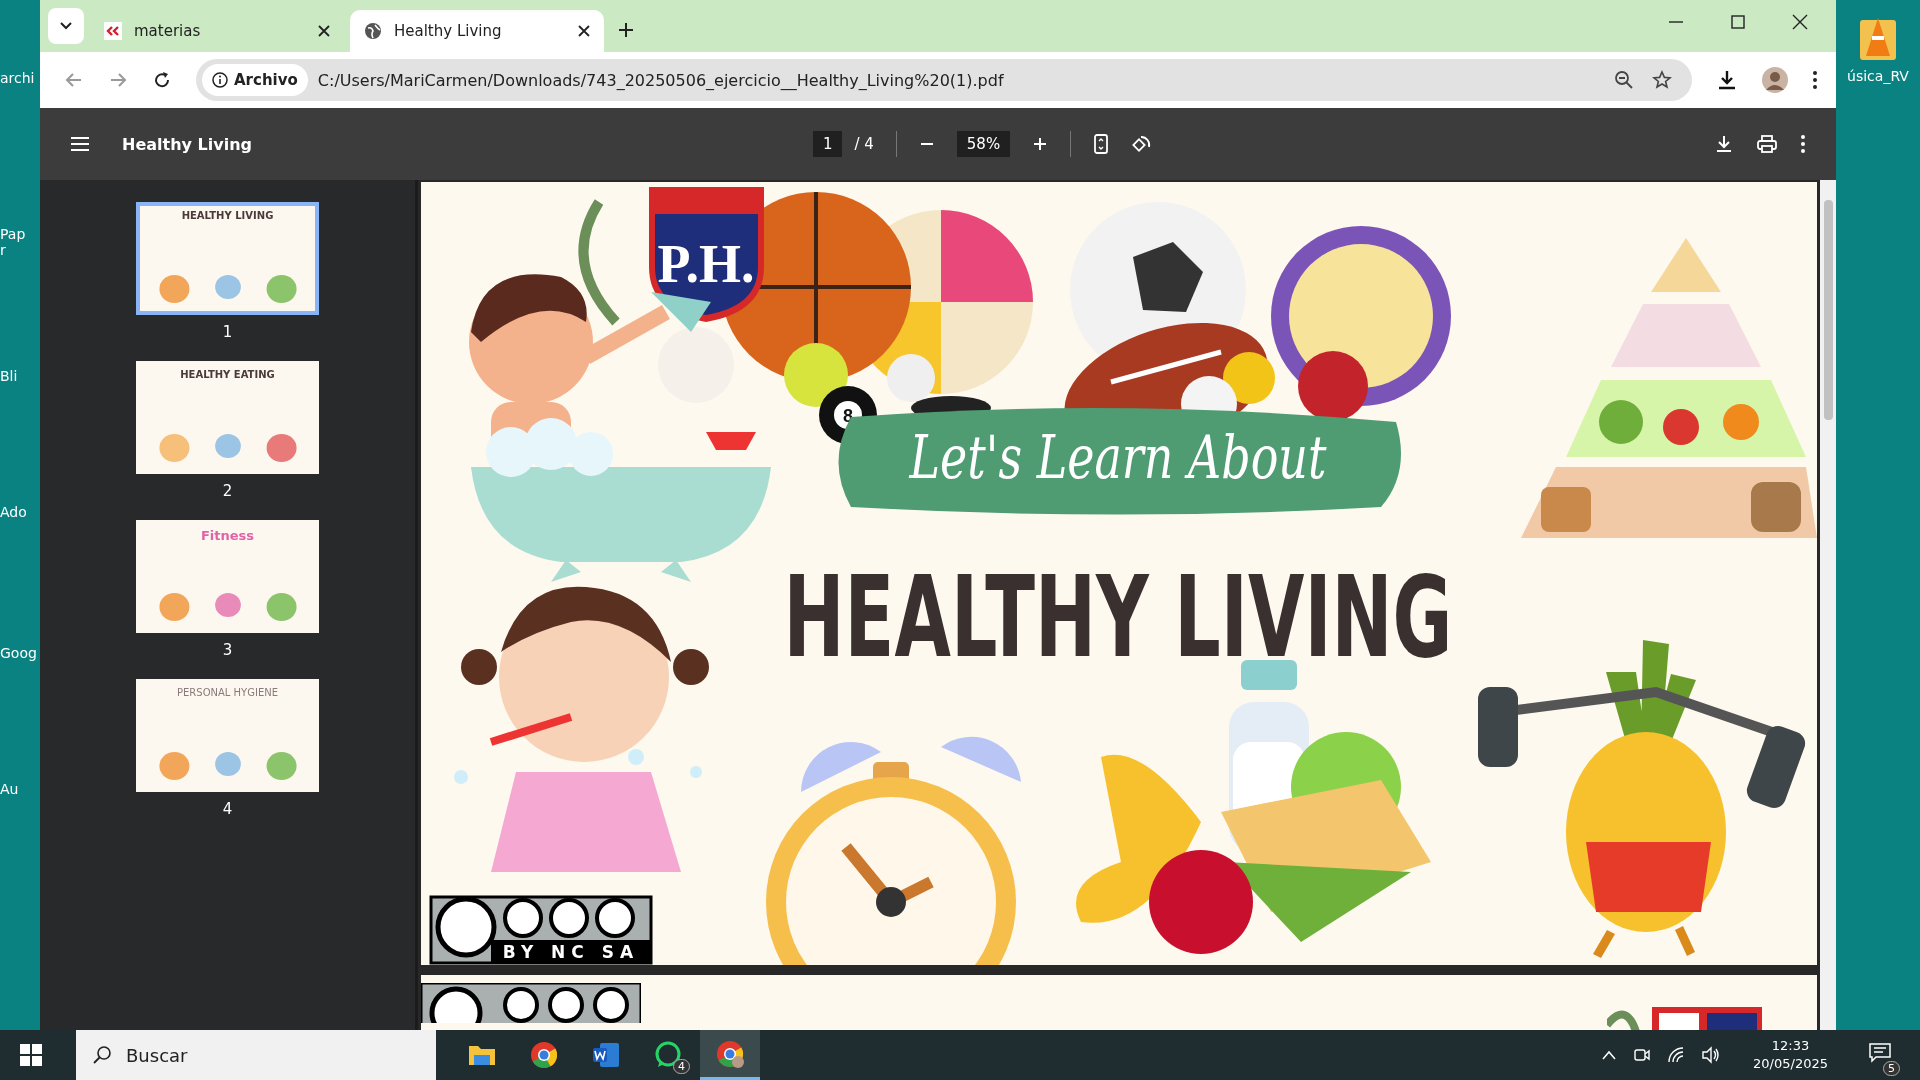 The width and height of the screenshot is (1920, 1080). What do you see at coordinates (1880, 1053) in the screenshot?
I see `notifications-icon` at bounding box center [1880, 1053].